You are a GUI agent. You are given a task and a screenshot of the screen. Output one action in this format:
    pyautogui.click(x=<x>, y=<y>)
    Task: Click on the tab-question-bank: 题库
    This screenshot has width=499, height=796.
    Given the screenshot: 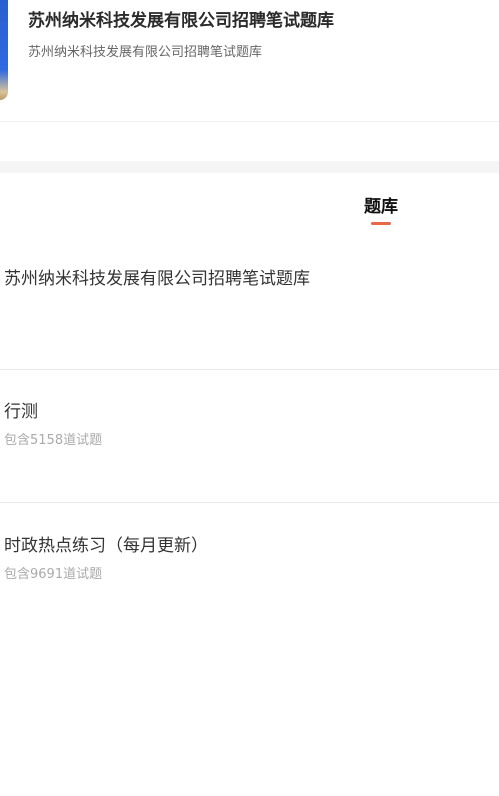 What is the action you would take?
    pyautogui.click(x=381, y=208)
    